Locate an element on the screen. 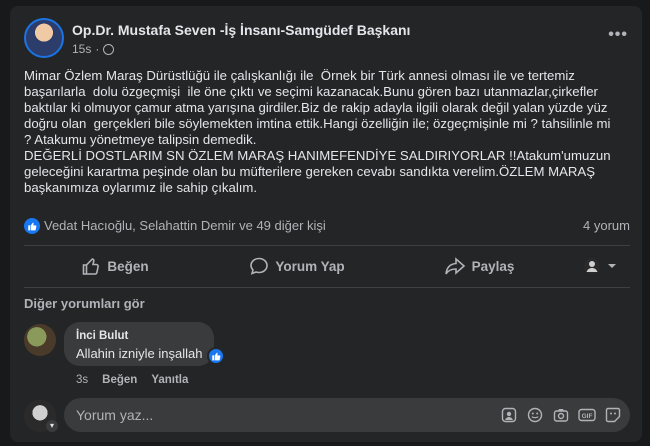 This screenshot has height=446, width=650. comment-meta: 3s Beğen Yanıtla is located at coordinates (132, 380).